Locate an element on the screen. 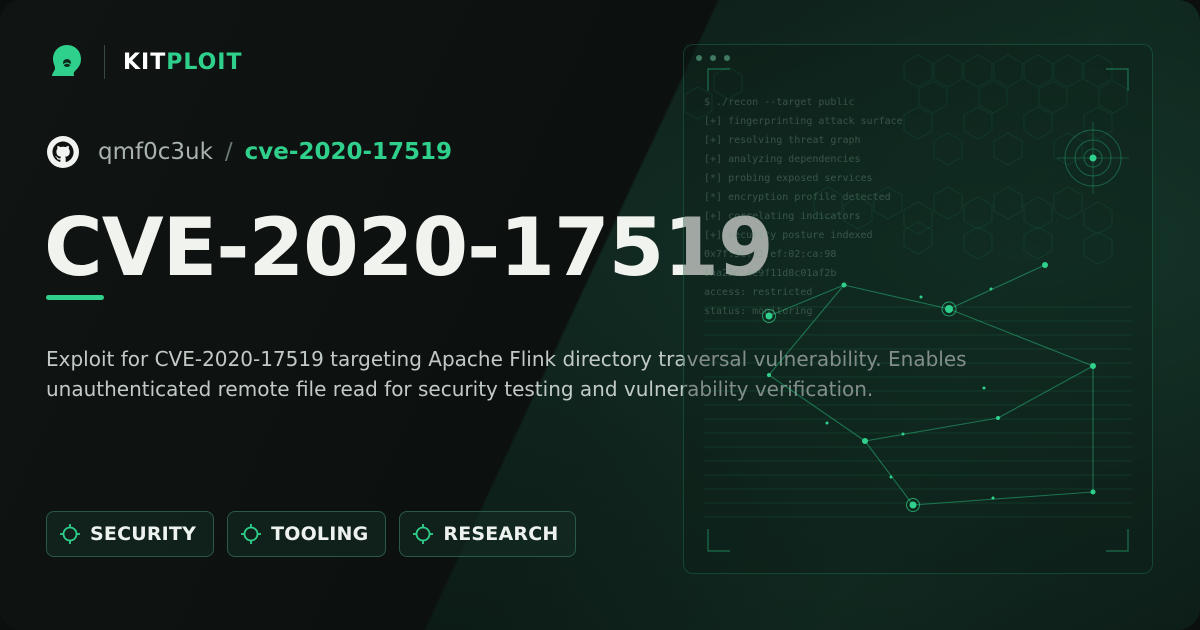 The height and width of the screenshot is (630, 1200). terminal-line: [*] probing exposed services is located at coordinates (788, 178).